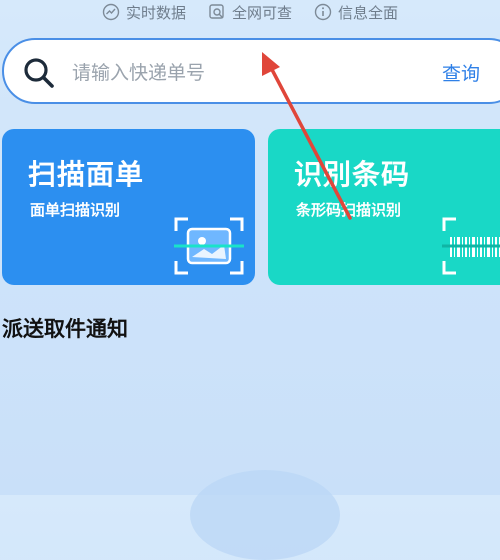  Describe the element at coordinates (111, 12) in the screenshot. I see `trend-icon` at that location.